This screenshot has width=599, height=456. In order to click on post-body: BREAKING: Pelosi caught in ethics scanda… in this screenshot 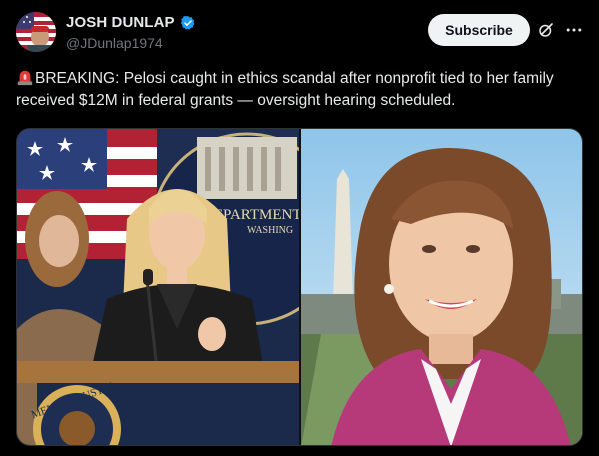, I will do `click(285, 89)`.